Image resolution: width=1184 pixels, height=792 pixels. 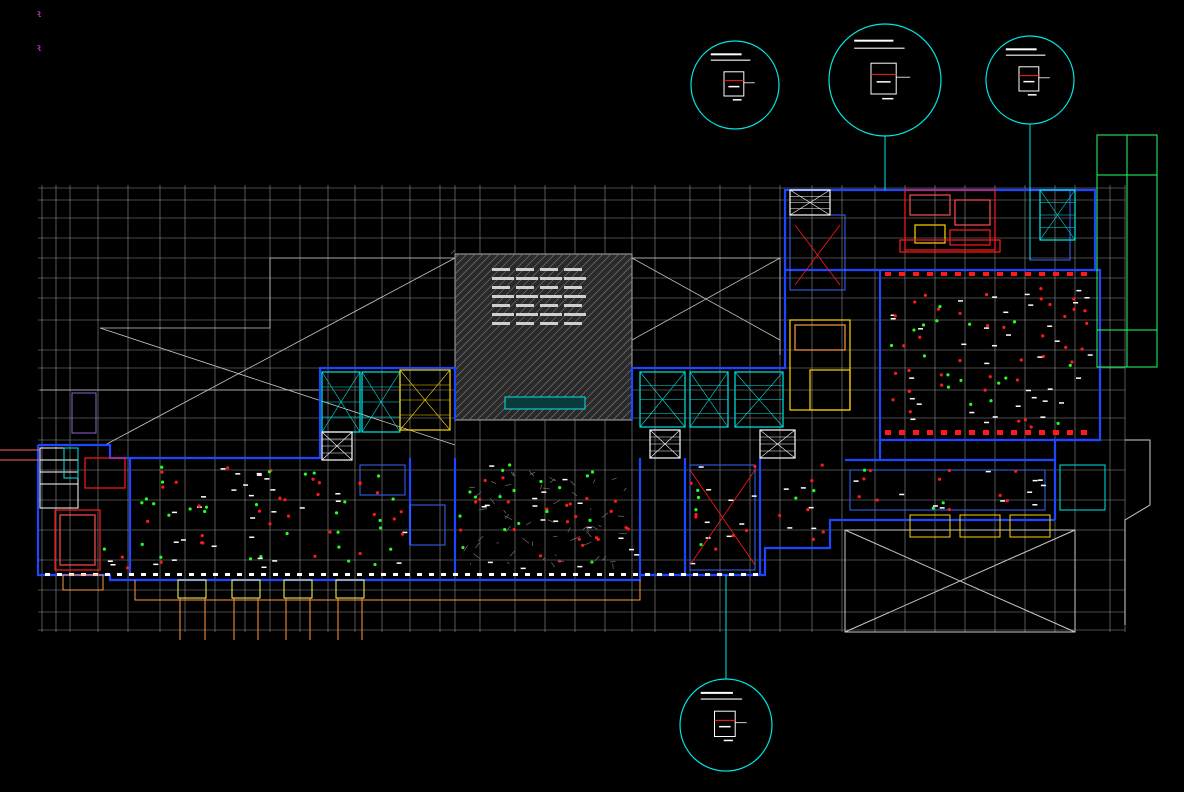 I want to click on callout-label-mark, so click(x=883, y=82).